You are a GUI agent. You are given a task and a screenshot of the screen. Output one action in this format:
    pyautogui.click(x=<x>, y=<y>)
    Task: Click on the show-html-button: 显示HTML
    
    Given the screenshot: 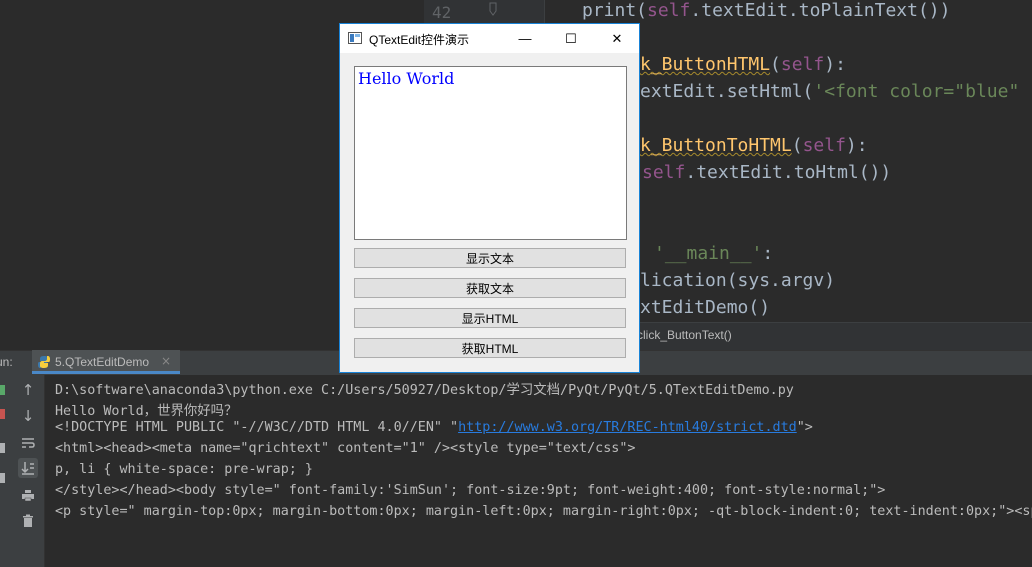 What is the action you would take?
    pyautogui.click(x=490, y=318)
    